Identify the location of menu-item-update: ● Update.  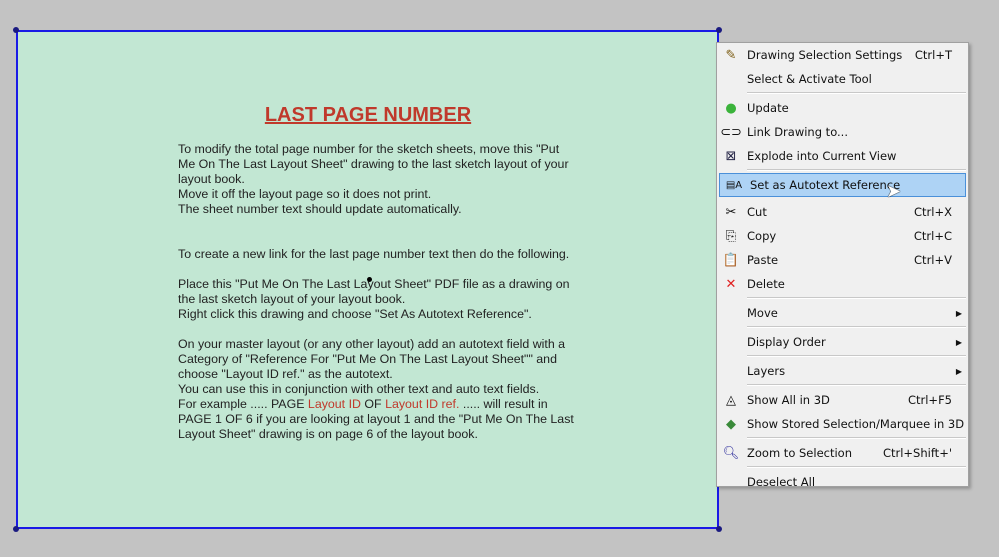
(842, 108).